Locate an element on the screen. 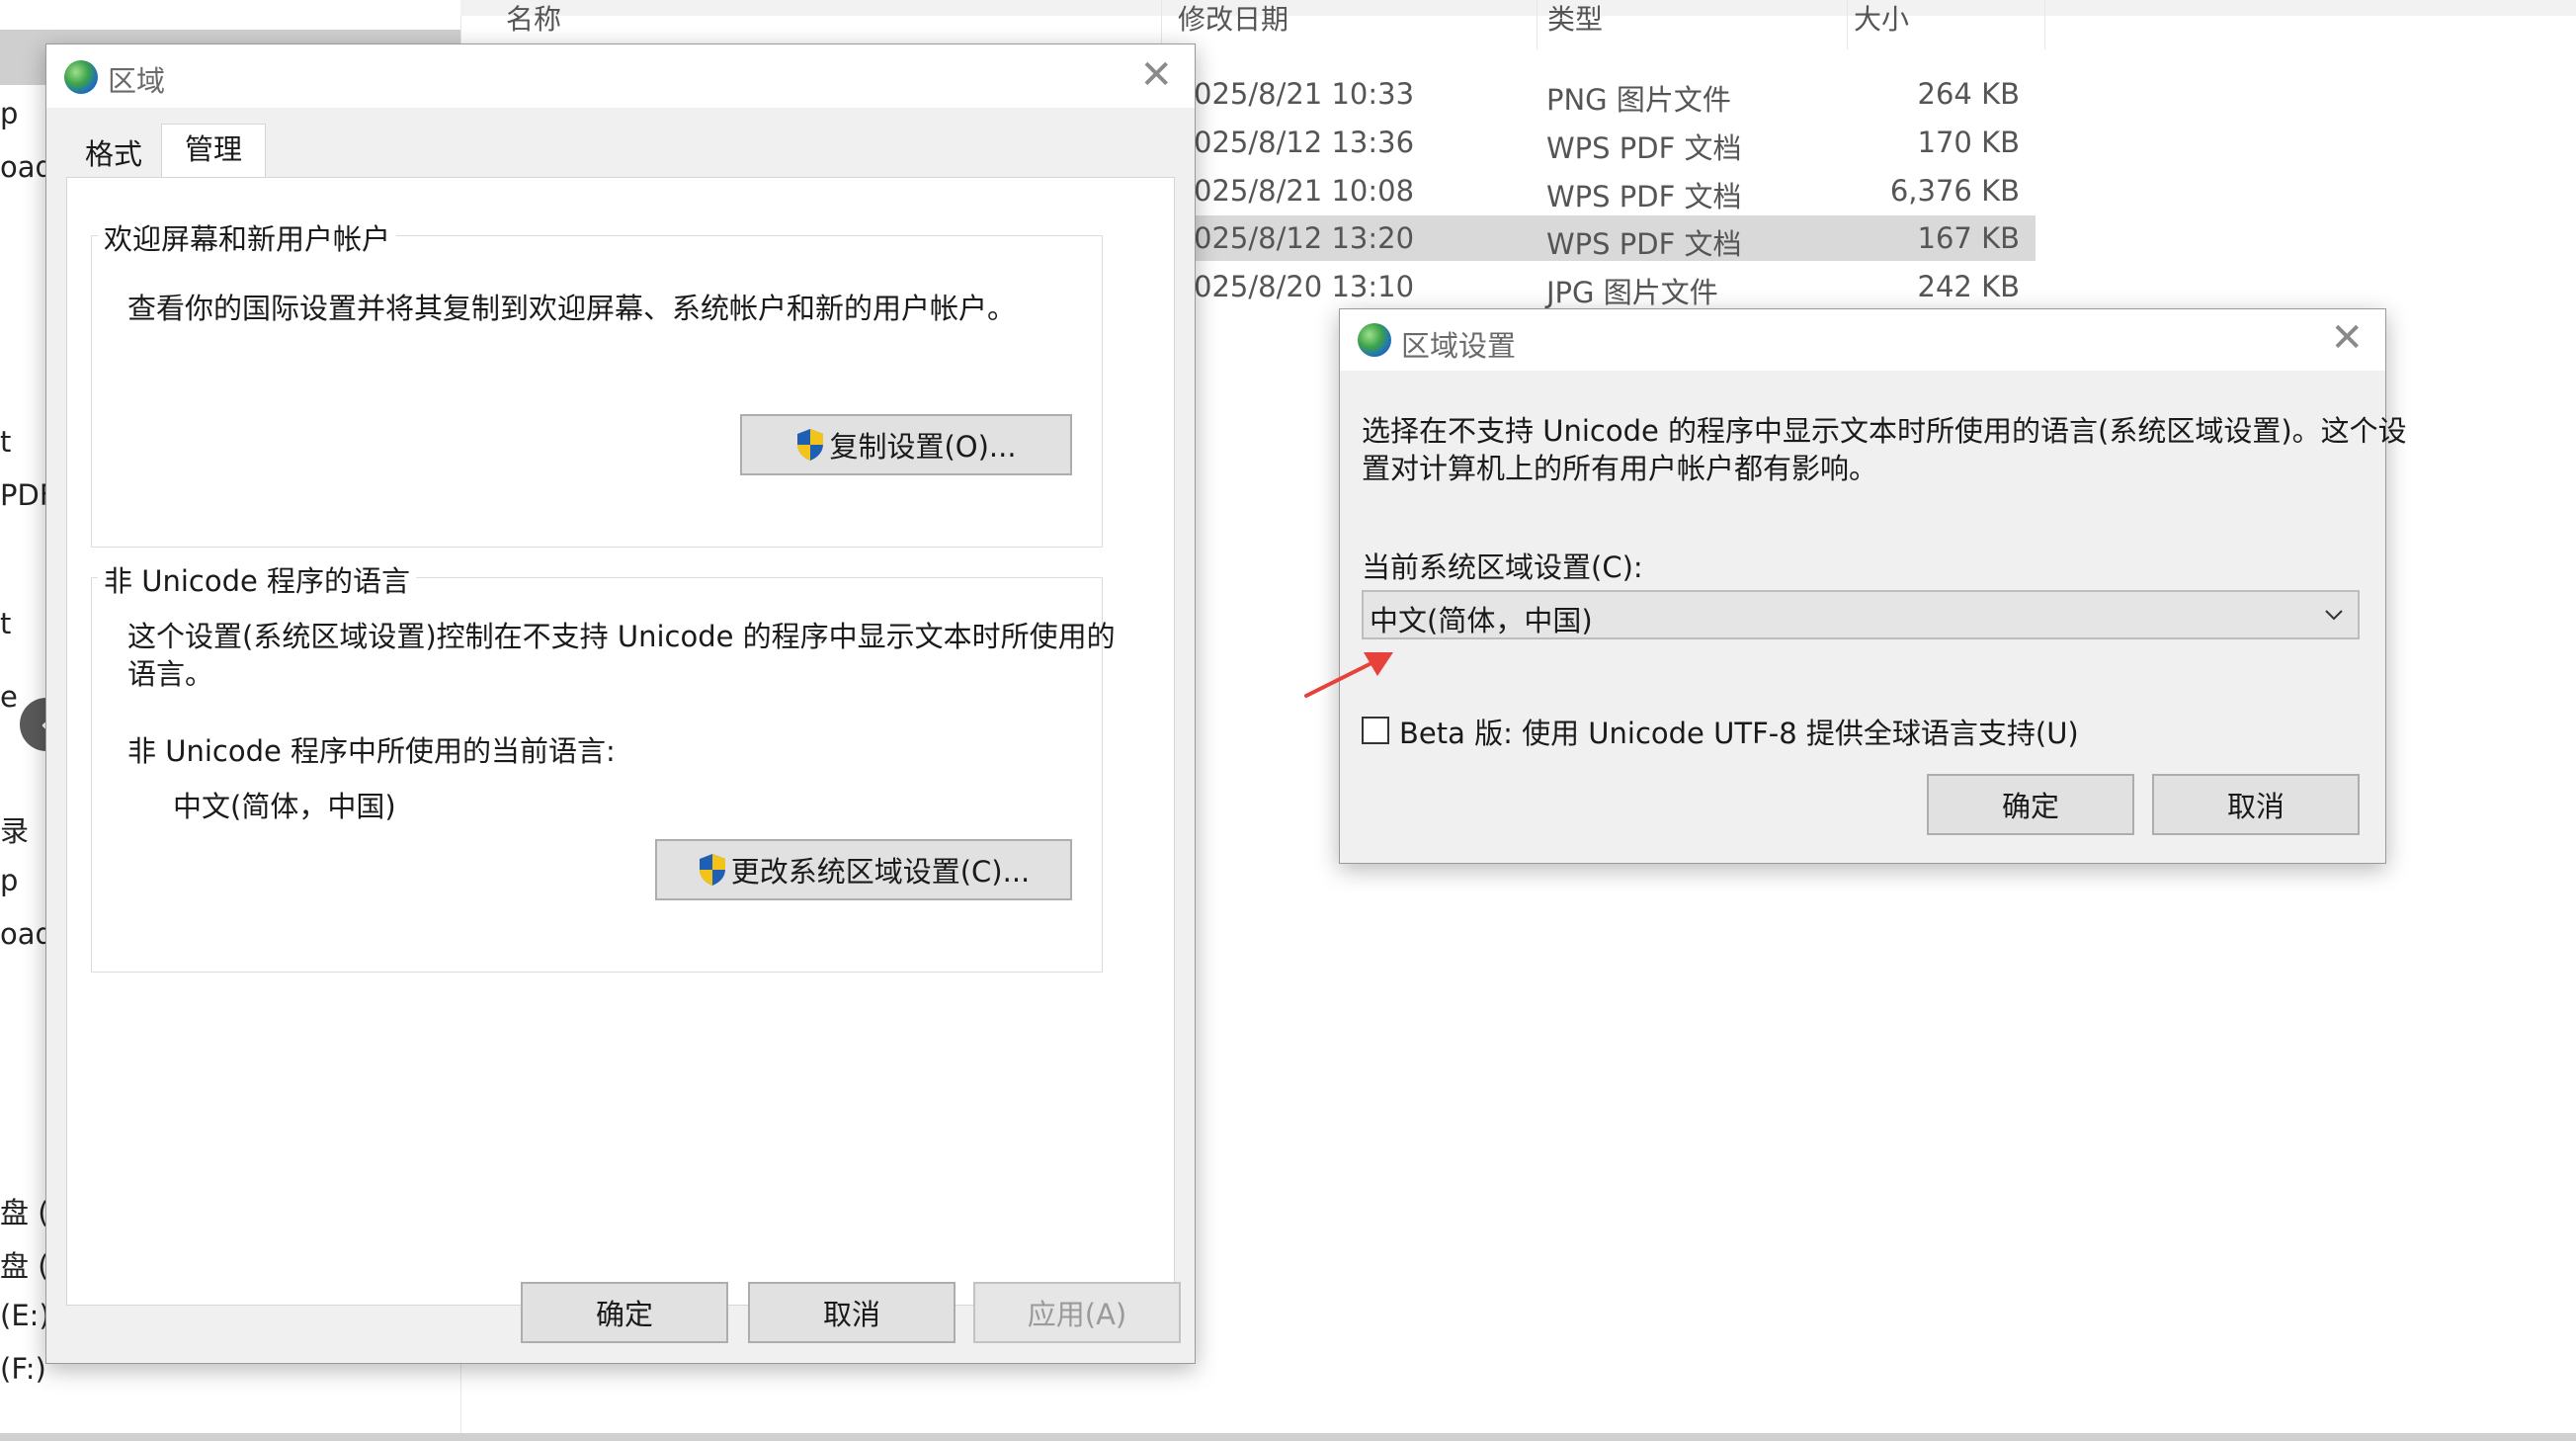 The image size is (2576, 1441). tab-administrative: 管理 is located at coordinates (213, 151).